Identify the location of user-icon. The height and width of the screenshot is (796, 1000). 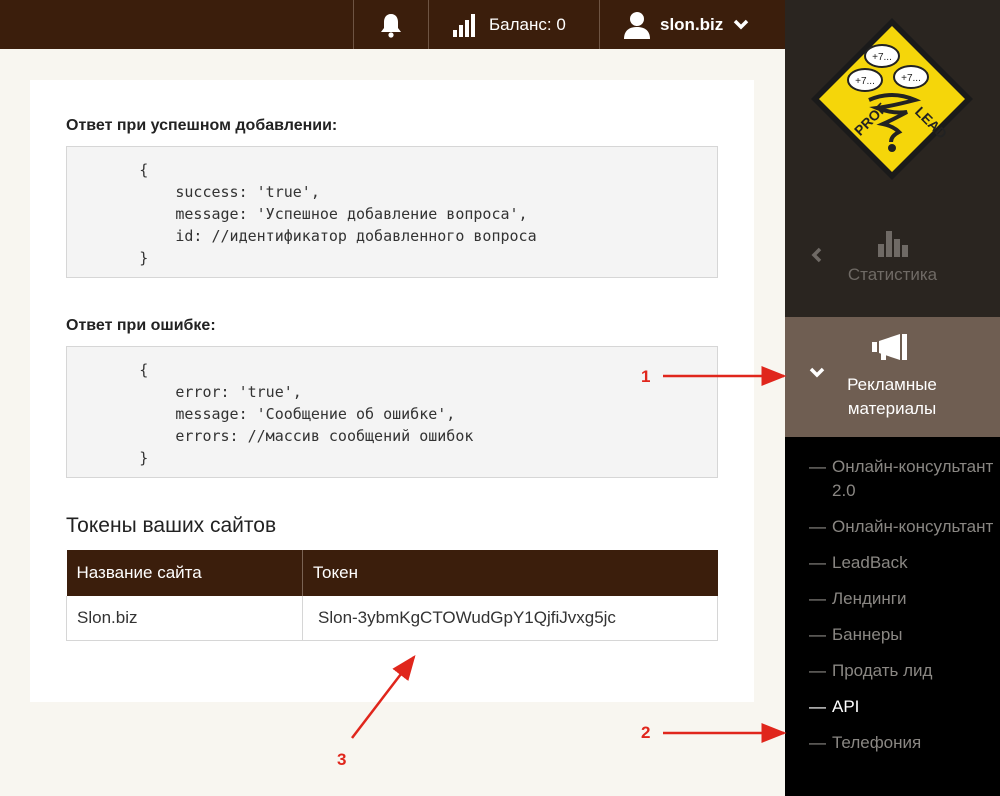
(637, 25).